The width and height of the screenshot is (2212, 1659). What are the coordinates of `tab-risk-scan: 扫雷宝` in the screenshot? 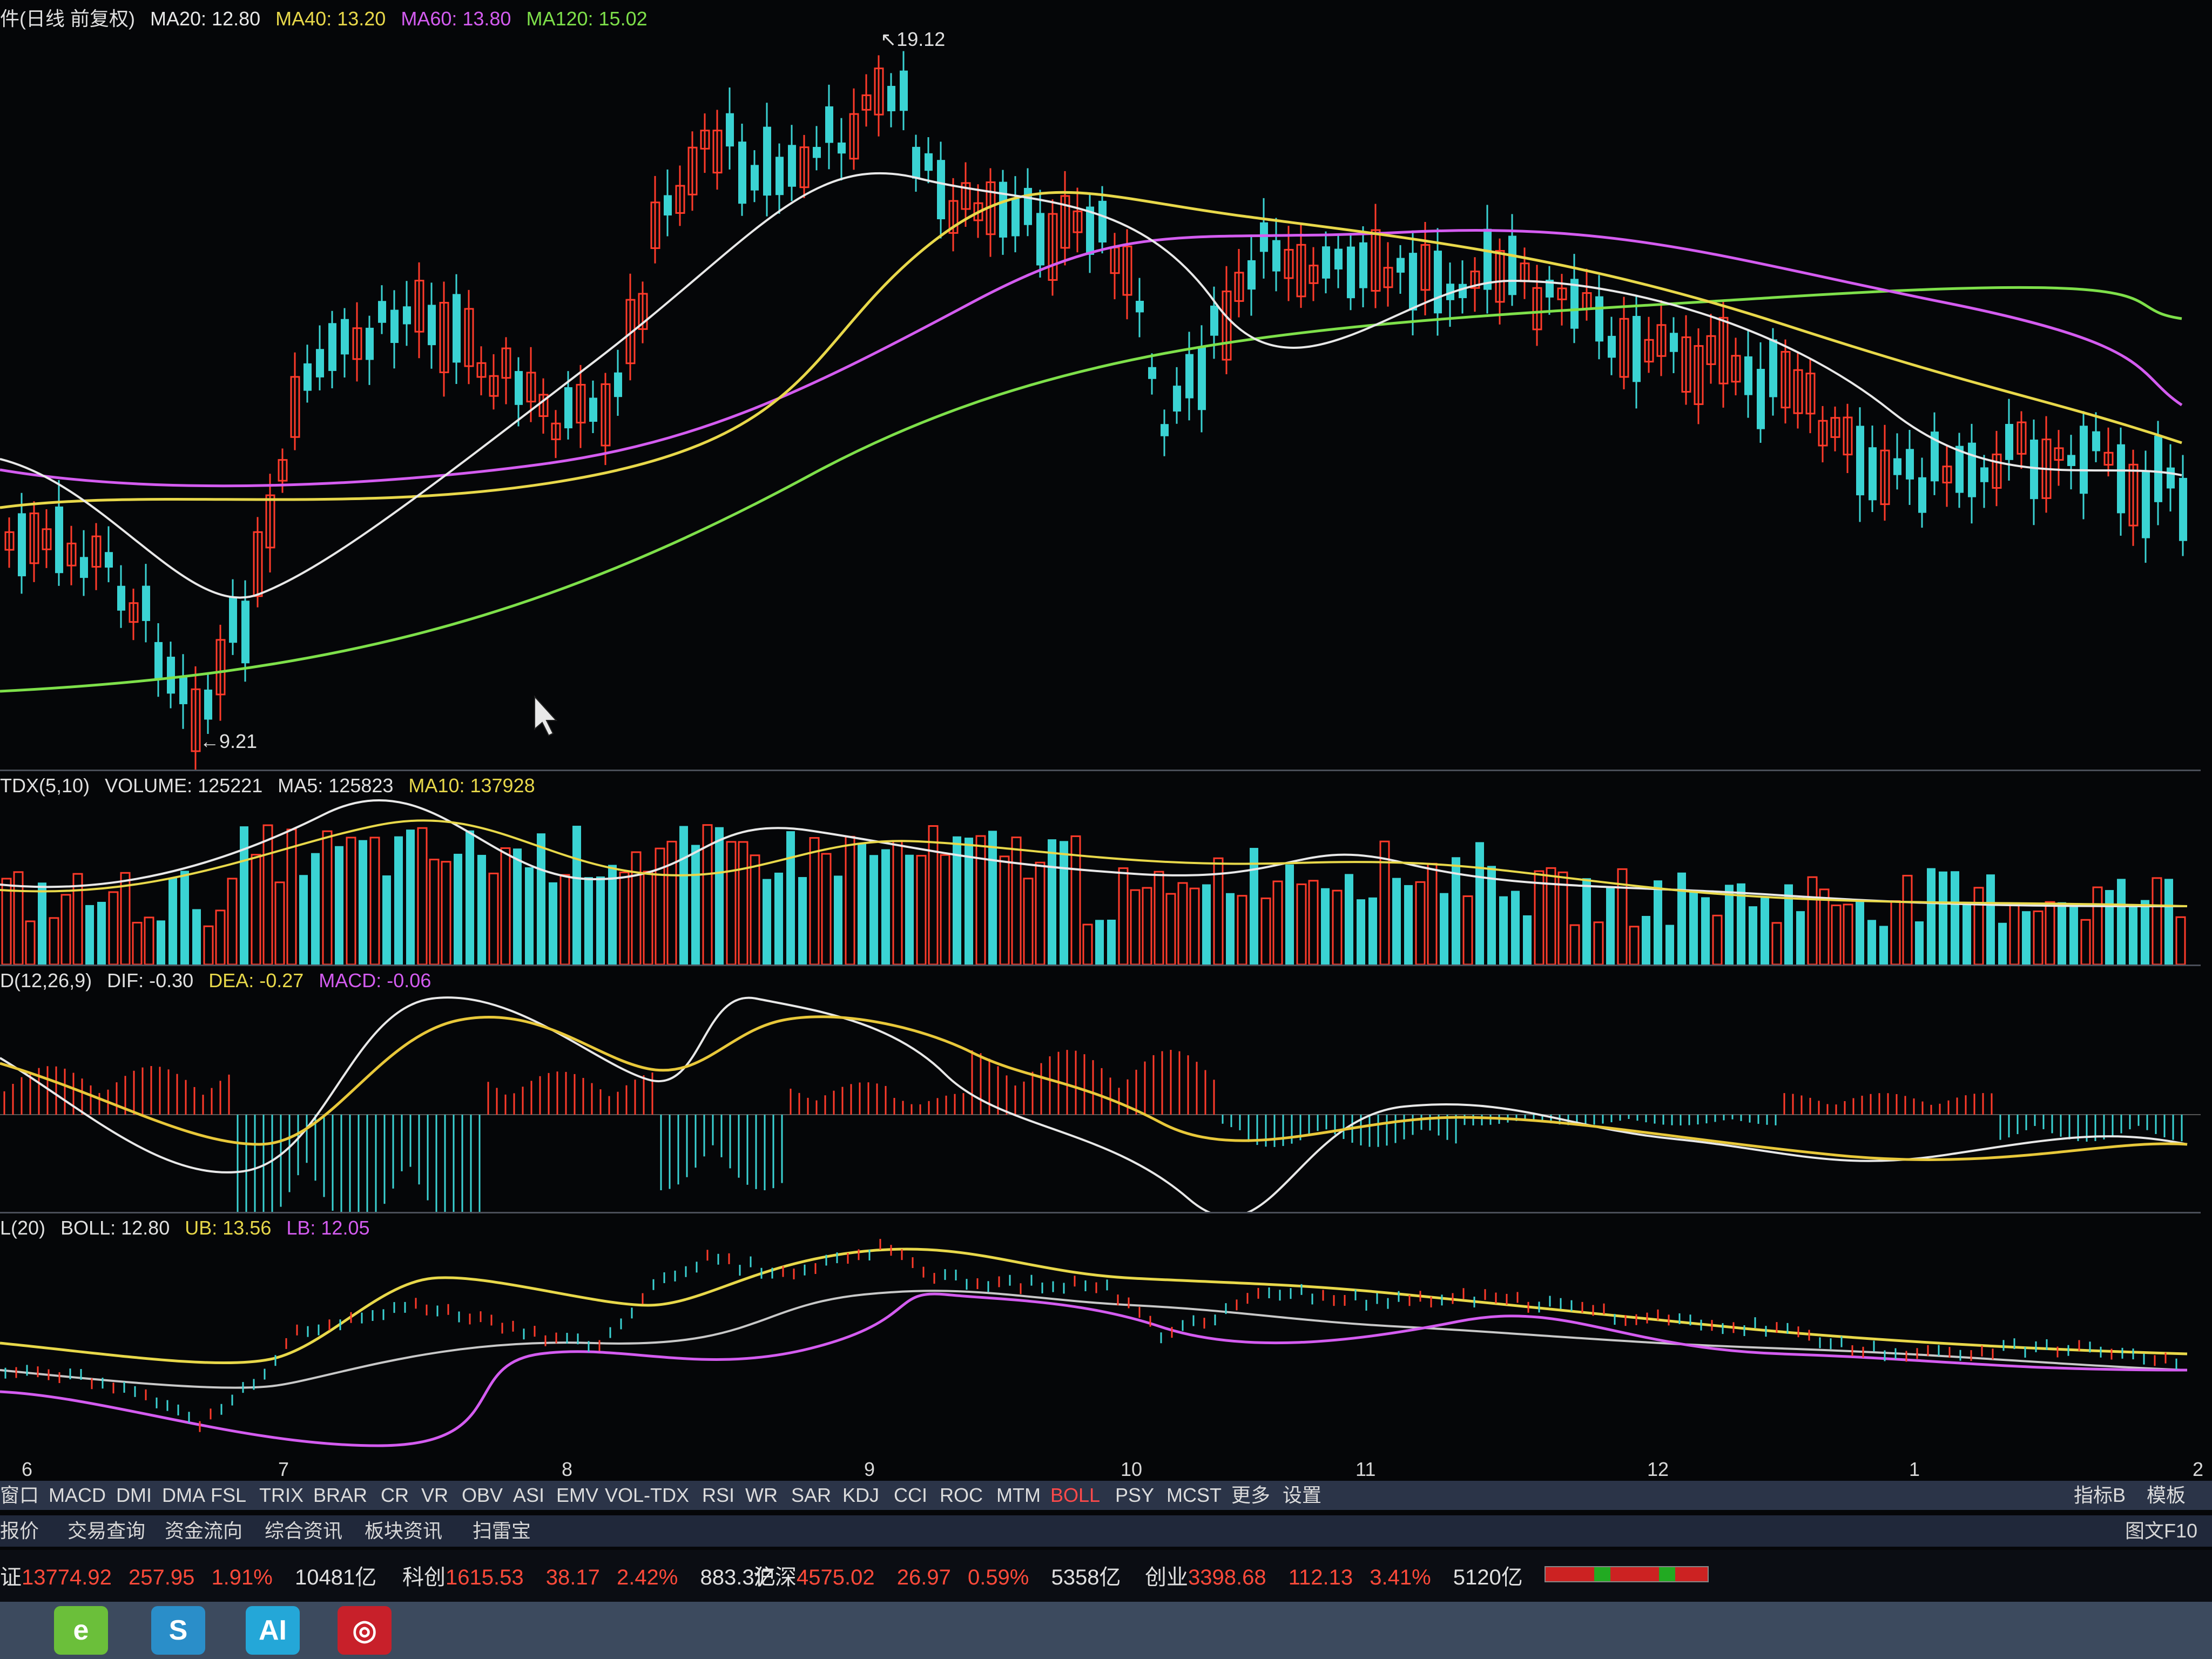 It's located at (502, 1531).